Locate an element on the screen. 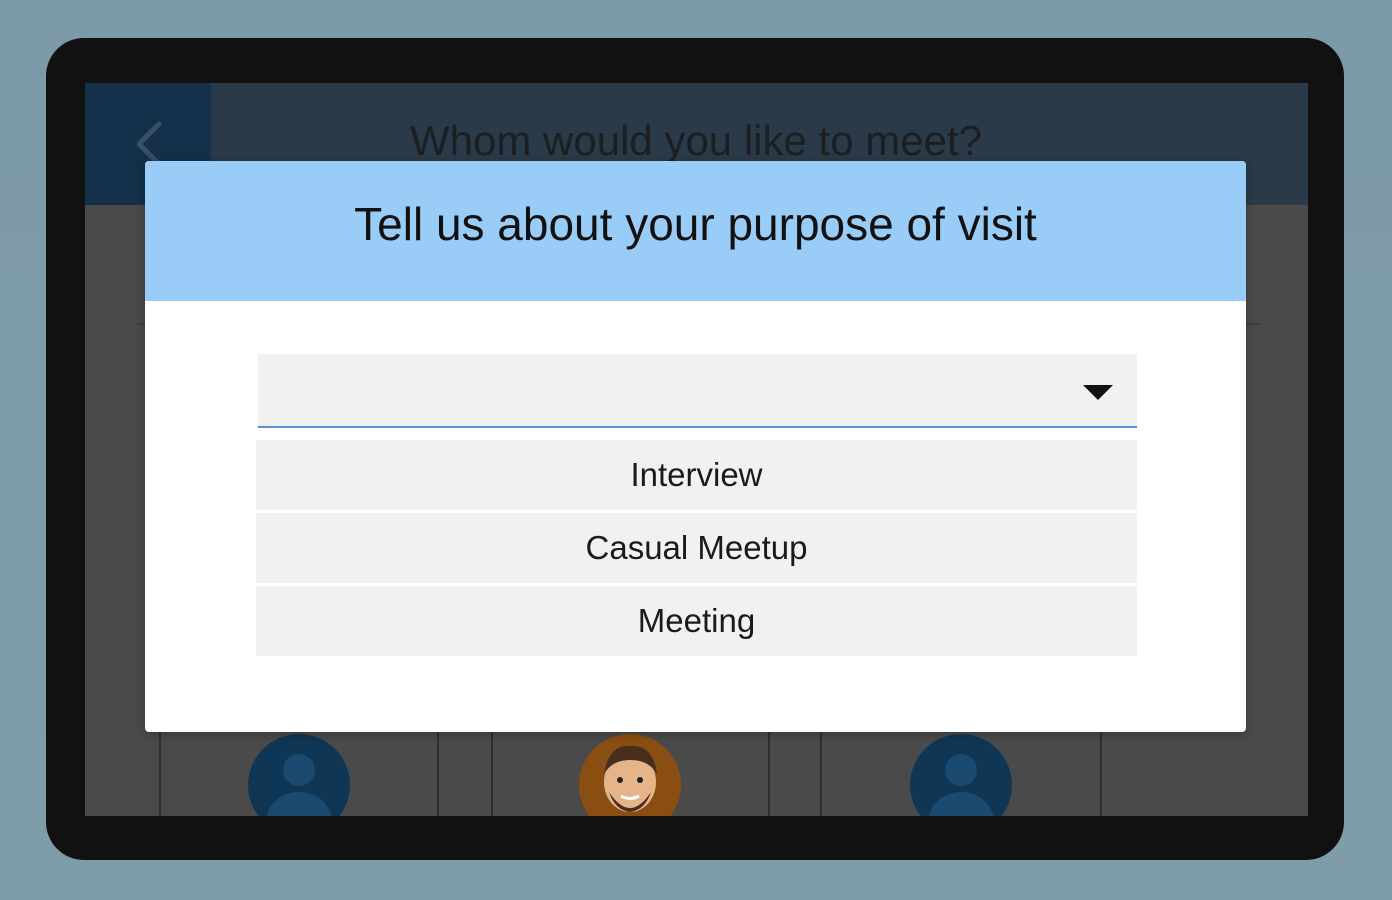  caret-down-icon is located at coordinates (1098, 392).